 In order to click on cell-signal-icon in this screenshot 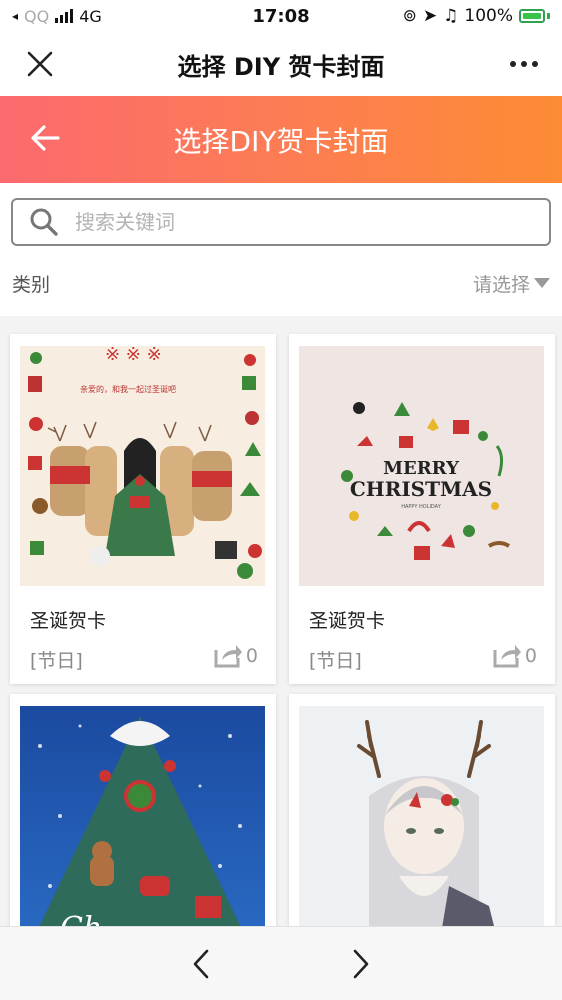, I will do `click(64, 16)`.